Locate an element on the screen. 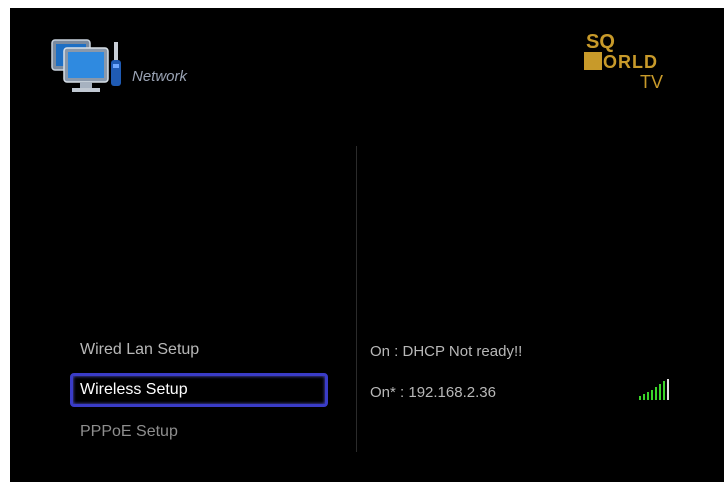 This screenshot has width=728, height=488. top-band is located at coordinates (367, 15).